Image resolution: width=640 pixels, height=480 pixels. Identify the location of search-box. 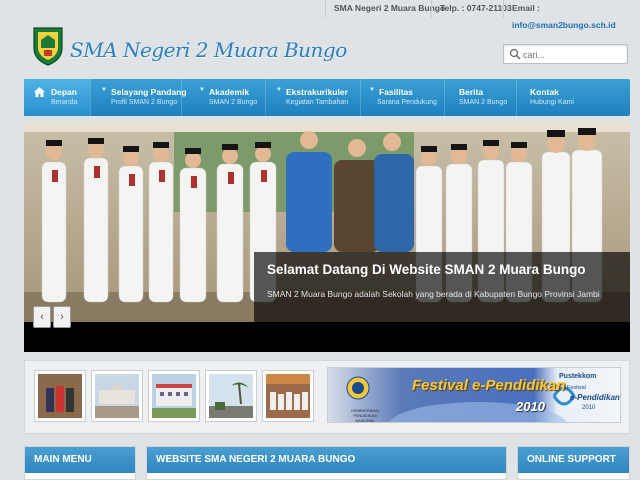
(565, 54).